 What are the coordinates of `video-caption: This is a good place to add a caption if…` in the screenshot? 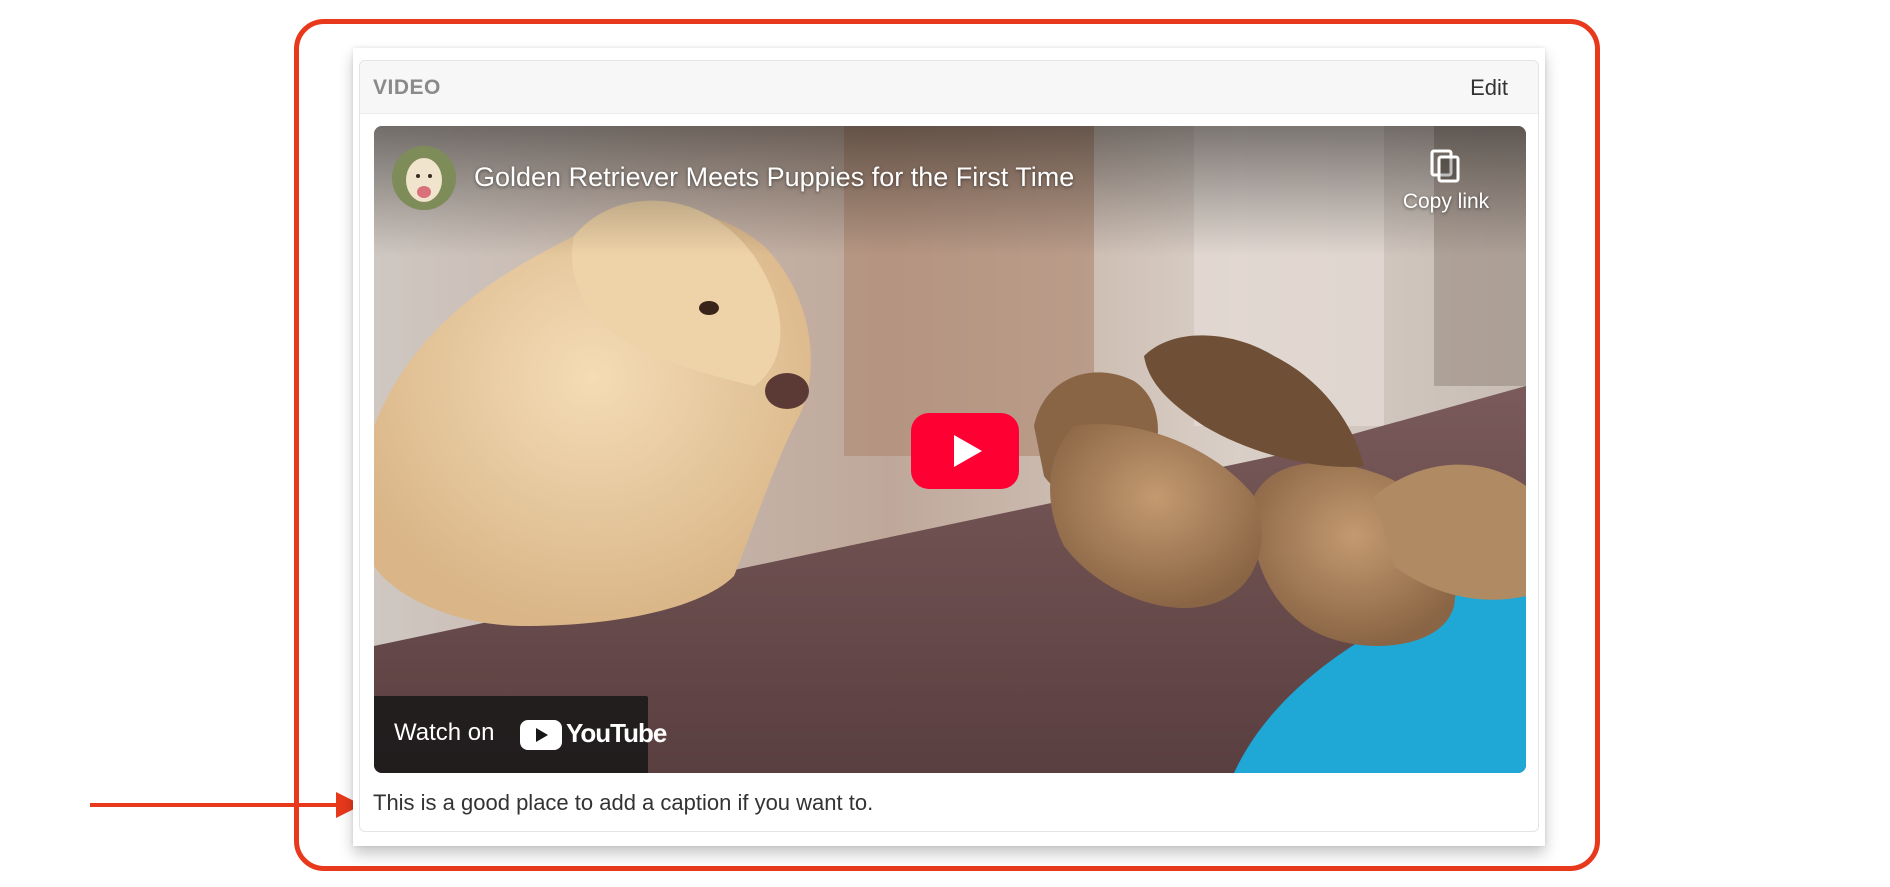 It's located at (623, 803).